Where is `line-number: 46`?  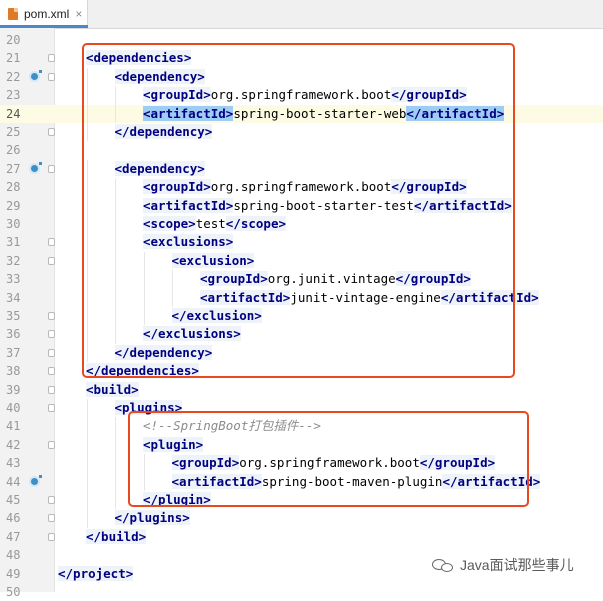
line-number: 46 is located at coordinates (13, 518).